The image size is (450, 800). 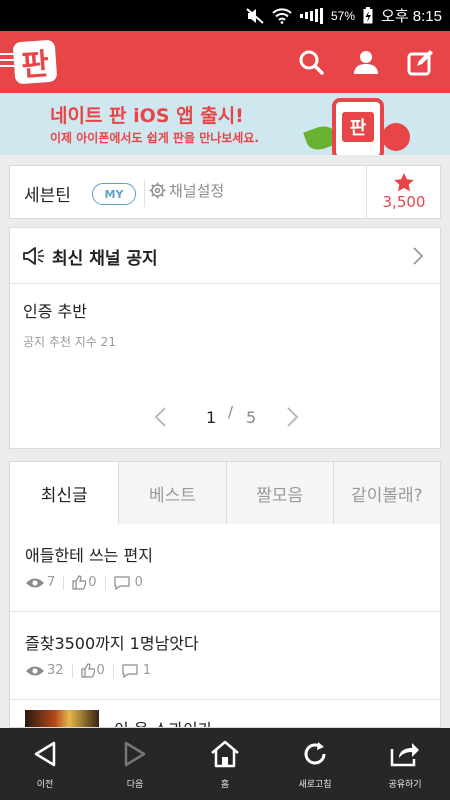 What do you see at coordinates (421, 62) in the screenshot?
I see `write-icon` at bounding box center [421, 62].